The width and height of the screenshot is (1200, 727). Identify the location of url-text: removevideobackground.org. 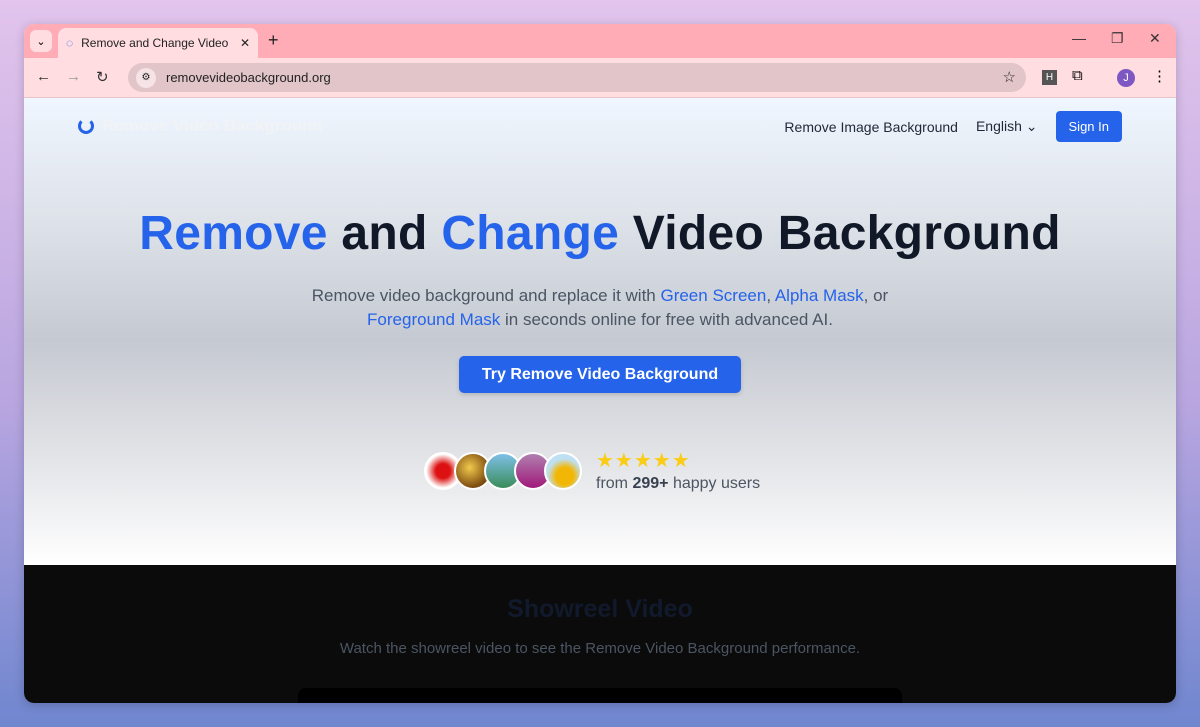
(248, 77).